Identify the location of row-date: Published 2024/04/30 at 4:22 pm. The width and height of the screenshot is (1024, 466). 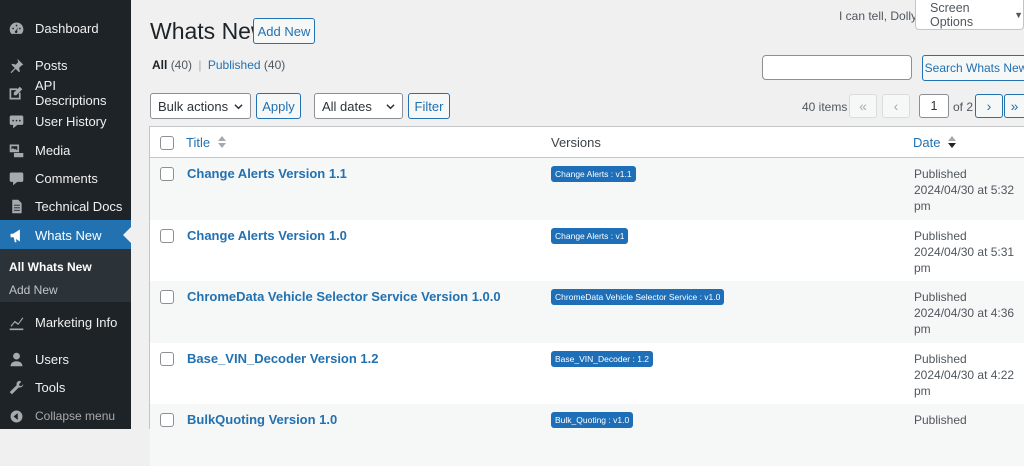
(969, 375).